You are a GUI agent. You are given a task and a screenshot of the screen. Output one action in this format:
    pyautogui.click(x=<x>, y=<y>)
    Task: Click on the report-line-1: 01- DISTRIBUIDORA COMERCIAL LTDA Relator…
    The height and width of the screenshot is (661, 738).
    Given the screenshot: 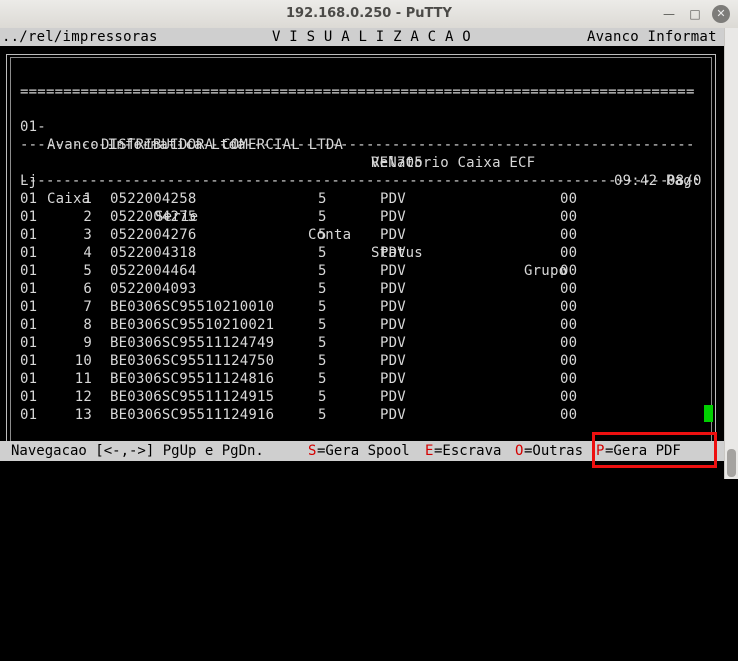 What is the action you would take?
    pyautogui.click(x=362, y=144)
    